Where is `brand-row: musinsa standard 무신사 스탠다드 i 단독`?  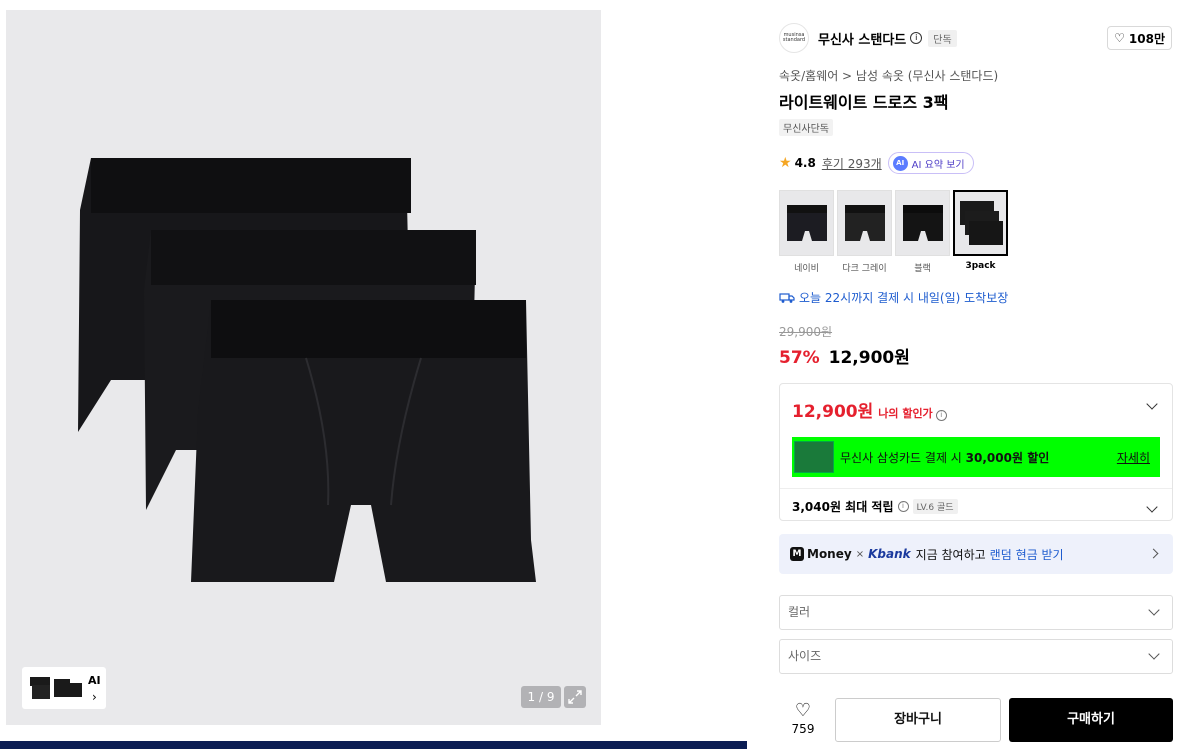 brand-row: musinsa standard 무신사 스탠다드 i 단독 is located at coordinates (868, 38).